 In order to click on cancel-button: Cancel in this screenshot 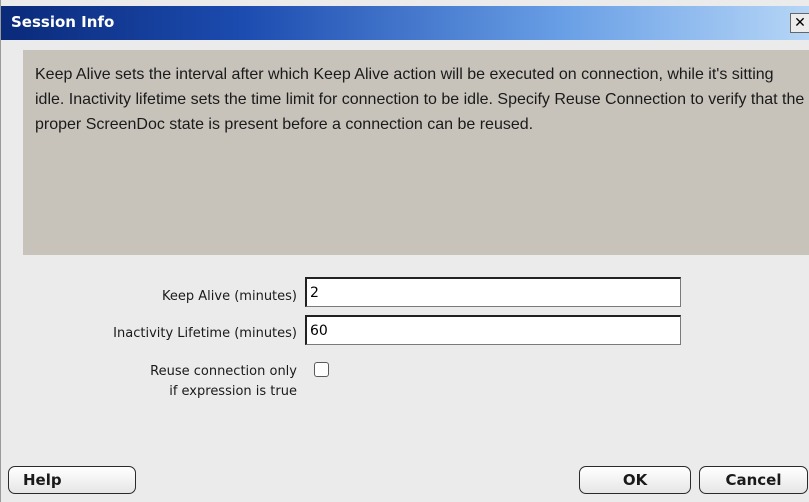, I will do `click(753, 480)`.